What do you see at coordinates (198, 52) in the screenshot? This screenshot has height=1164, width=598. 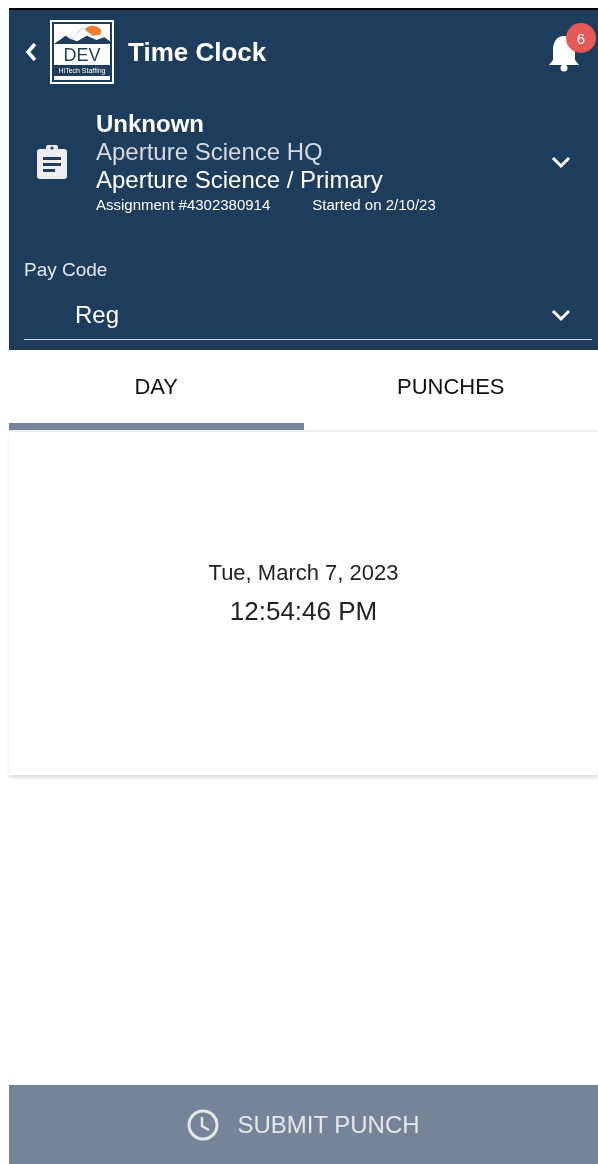 I see `page-title: Time Clock` at bounding box center [198, 52].